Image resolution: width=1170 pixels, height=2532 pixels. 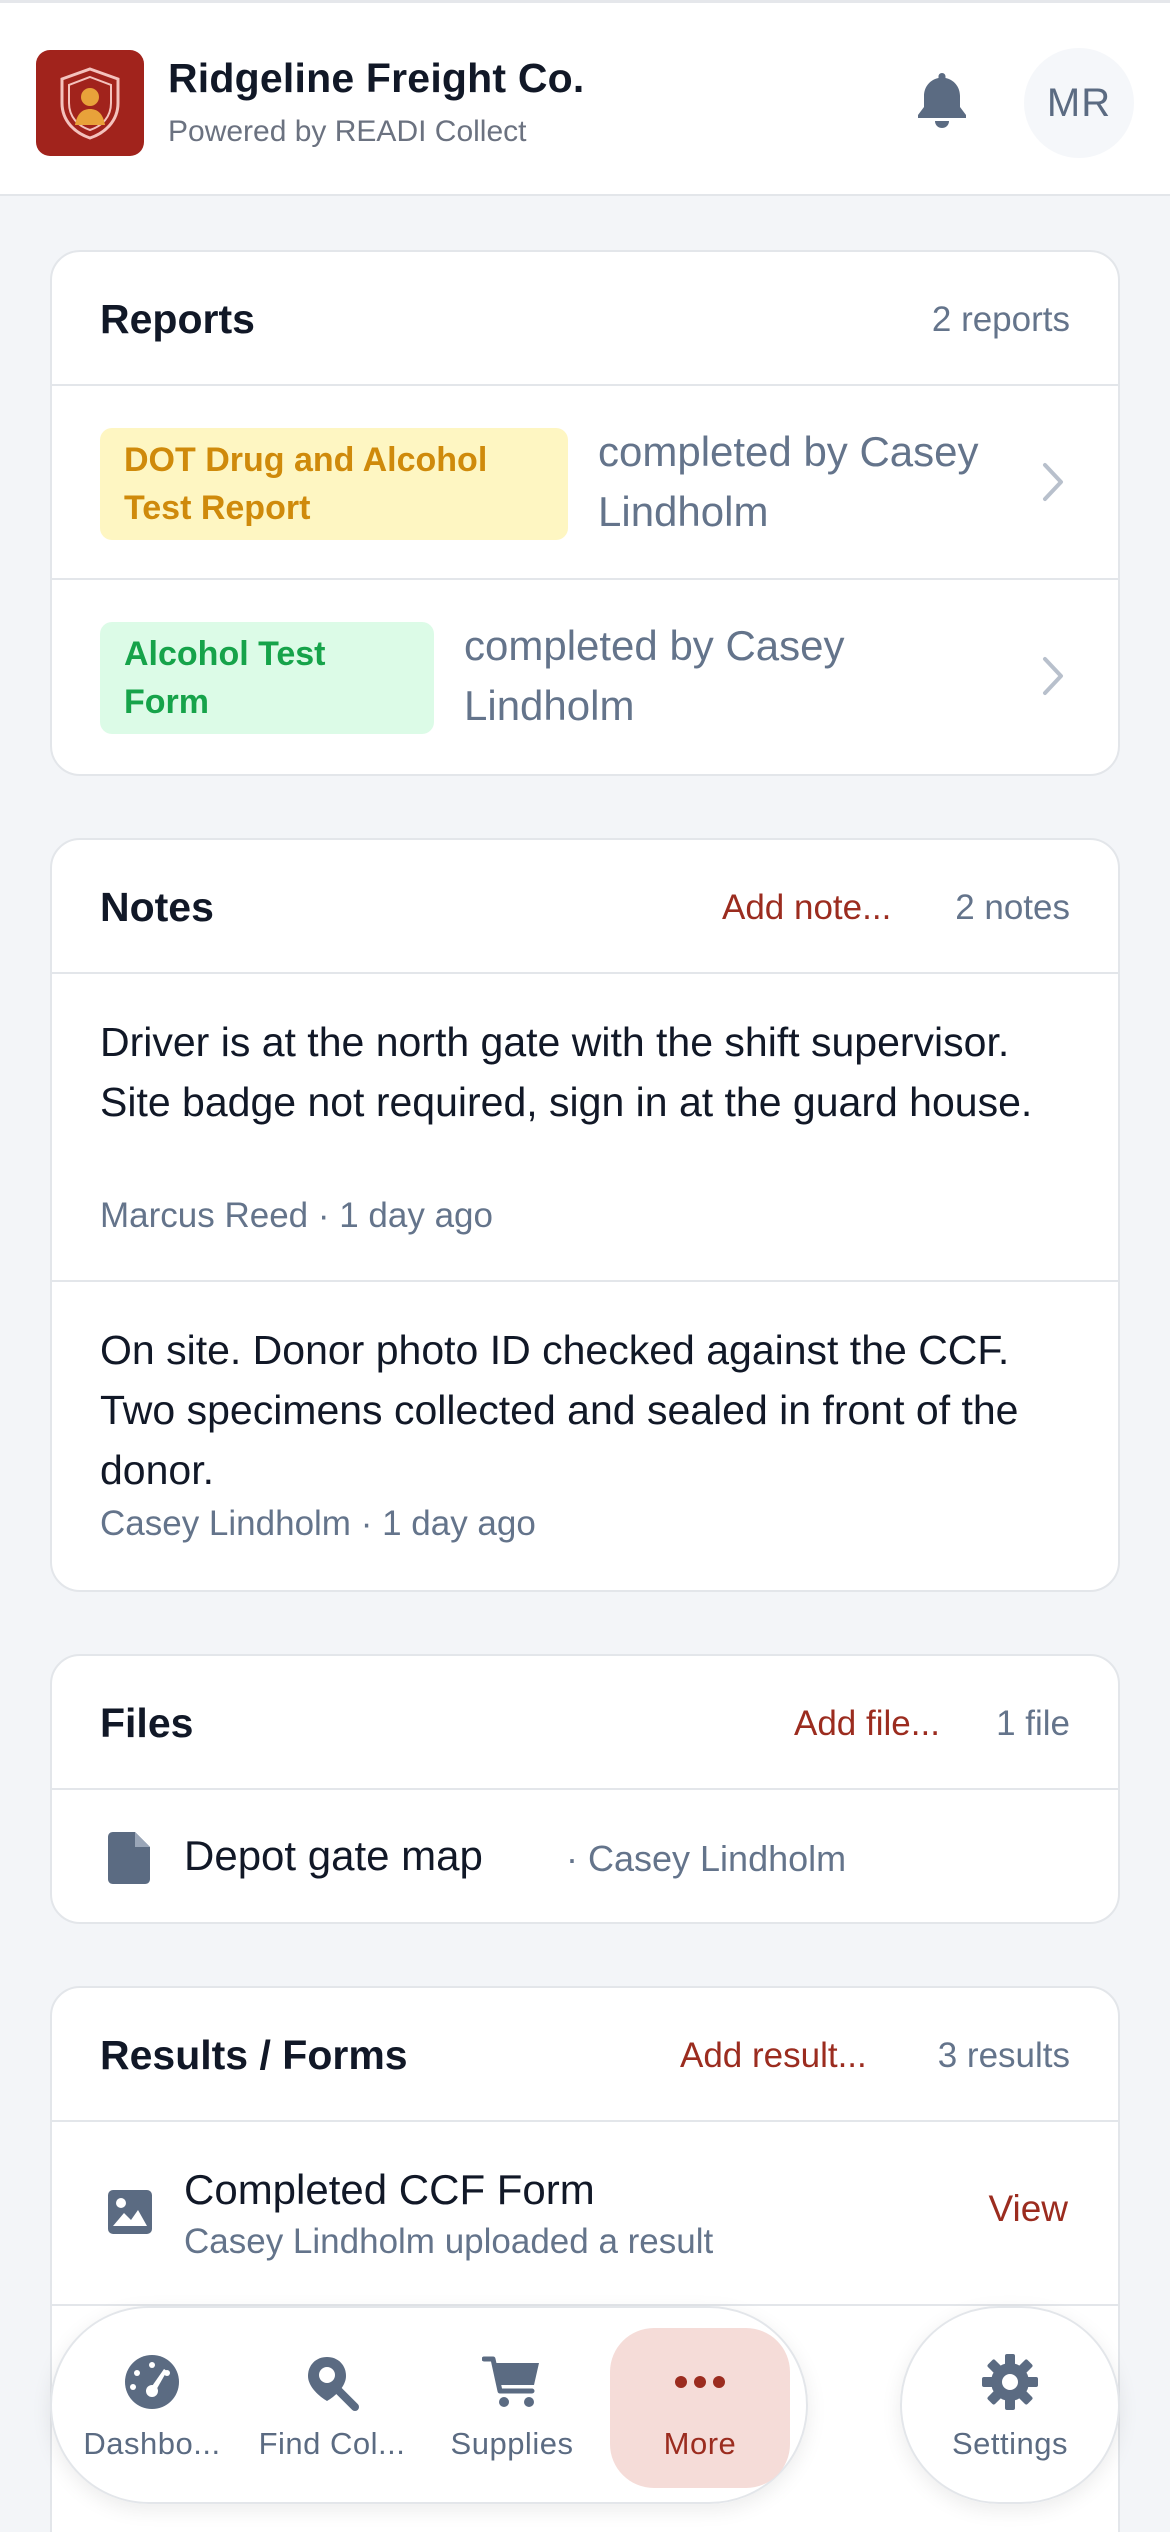 I want to click on document-icon, so click(x=129, y=1858).